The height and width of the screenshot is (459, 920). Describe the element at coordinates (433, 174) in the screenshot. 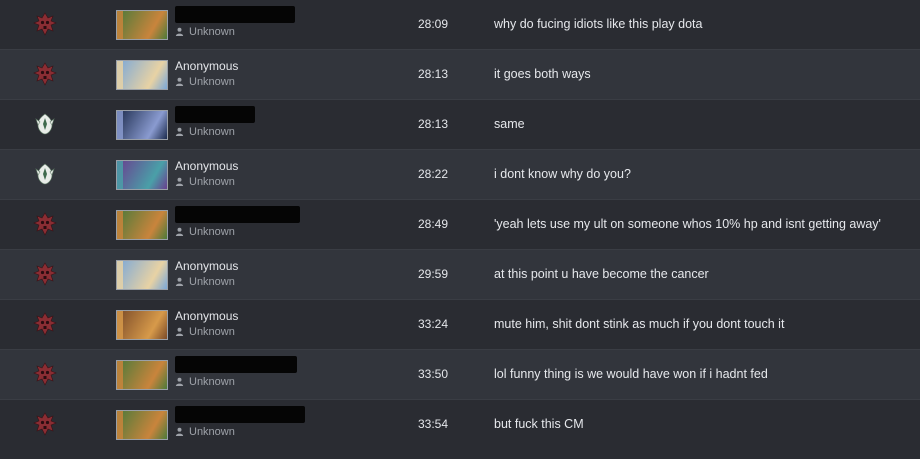

I see `message-timestamp: 28:22` at that location.